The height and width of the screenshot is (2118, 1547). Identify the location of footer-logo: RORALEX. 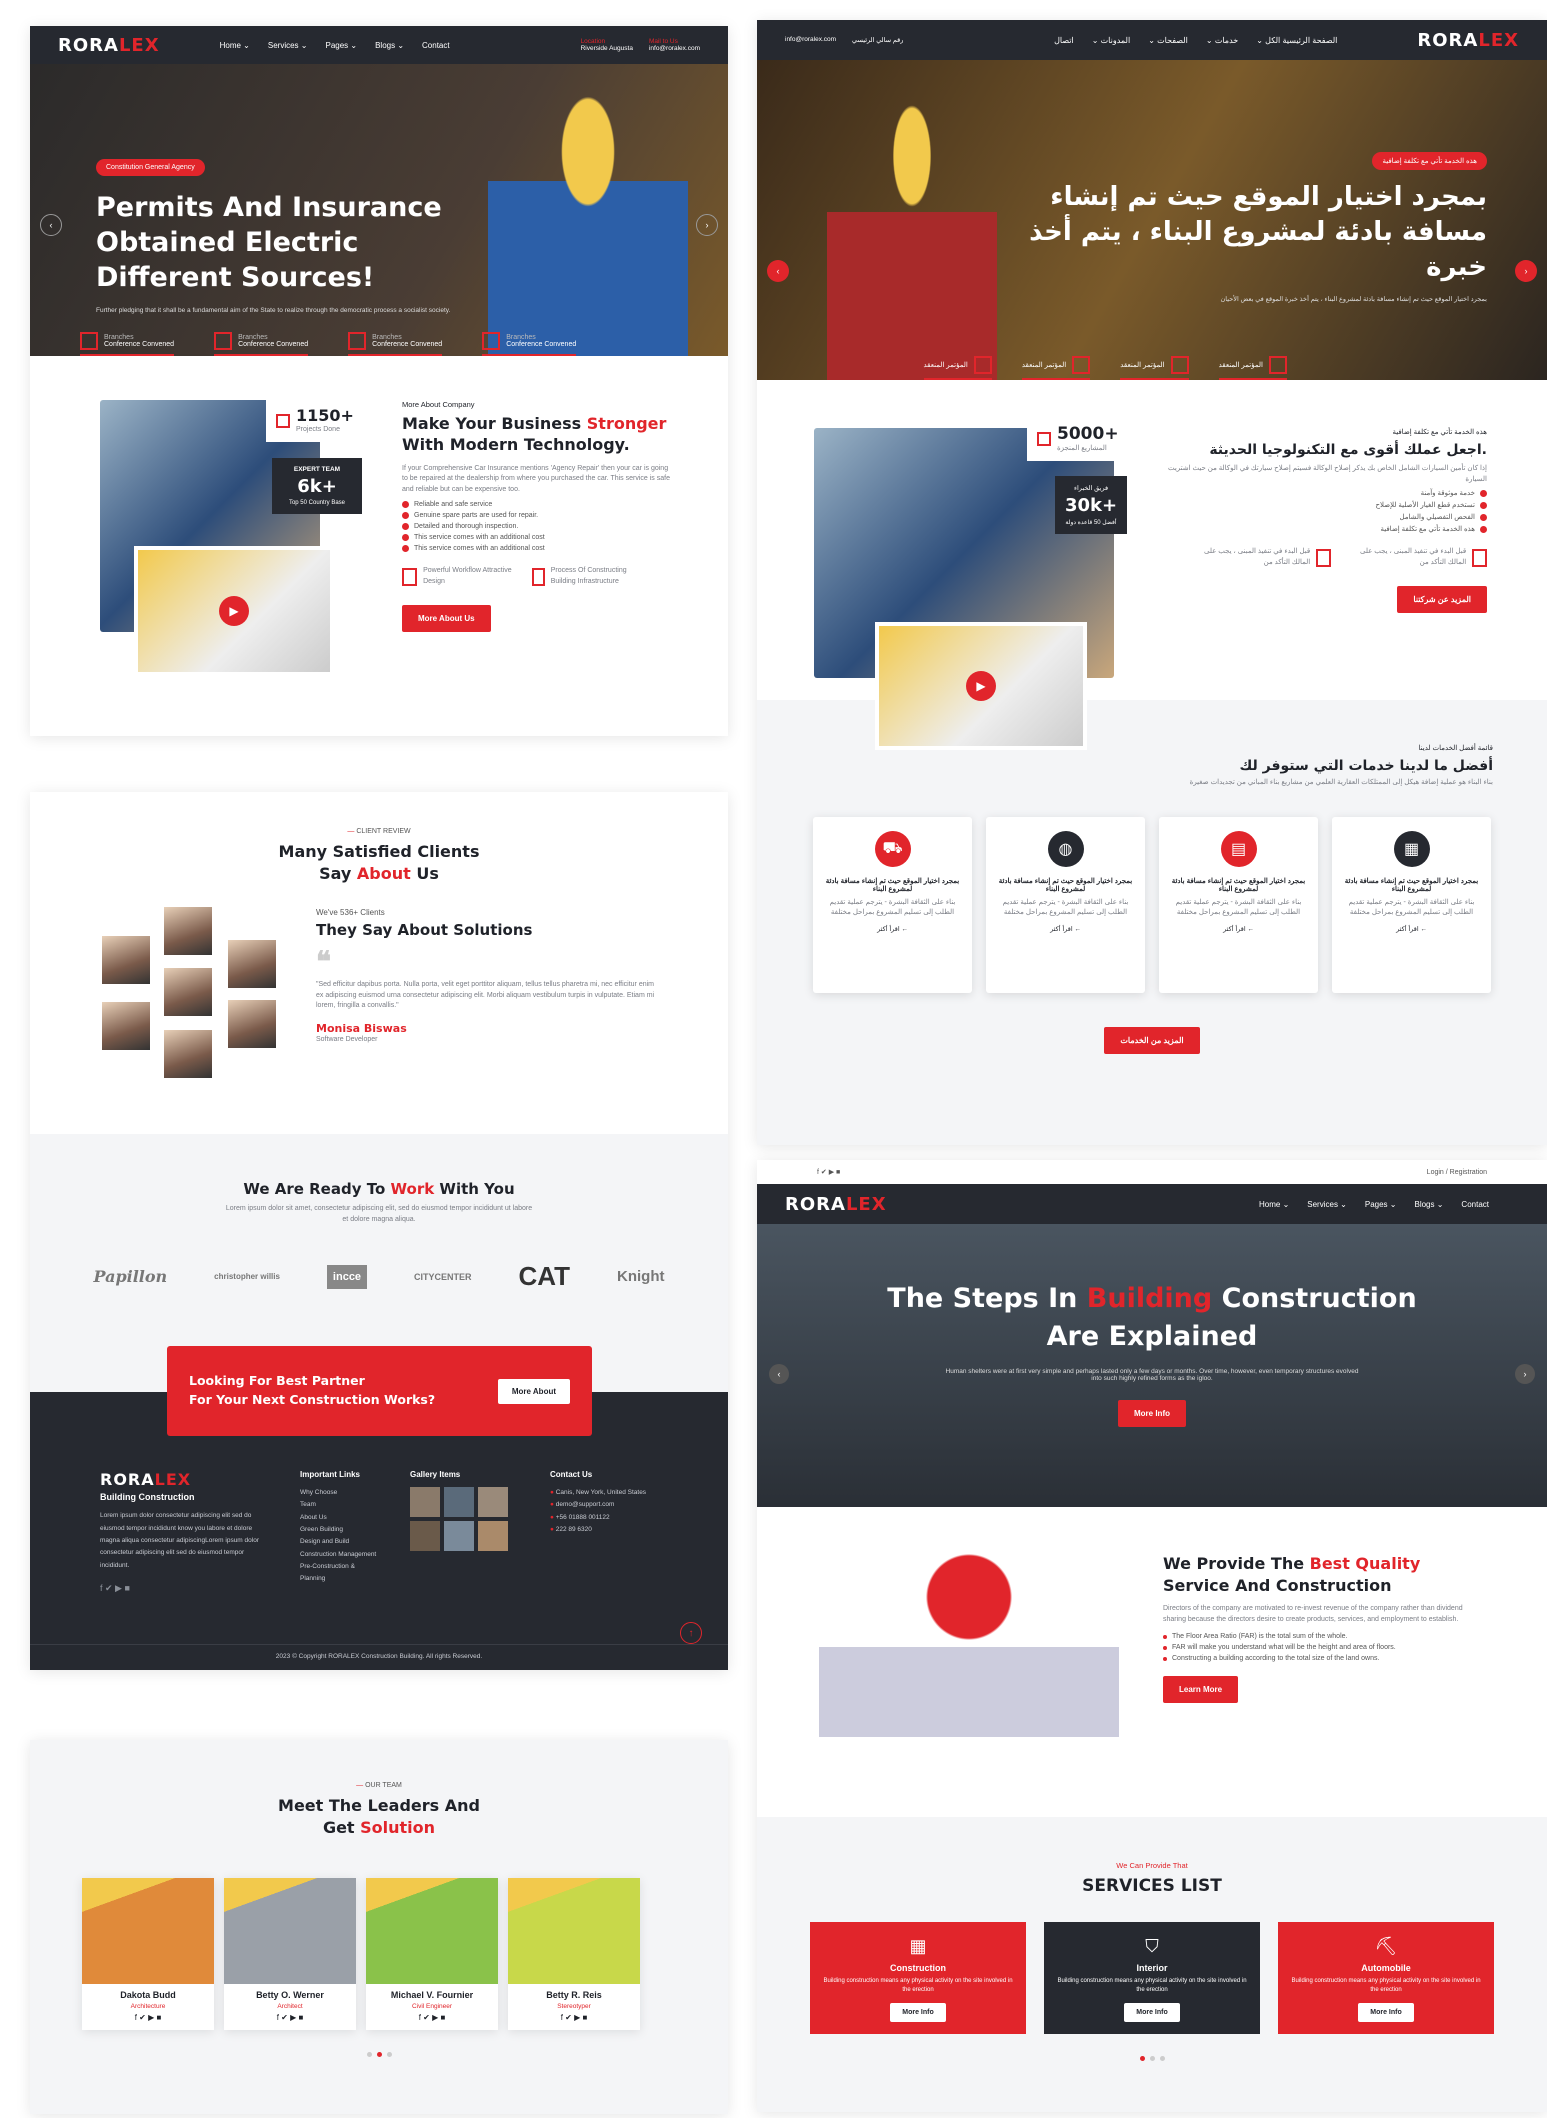
(145, 1479).